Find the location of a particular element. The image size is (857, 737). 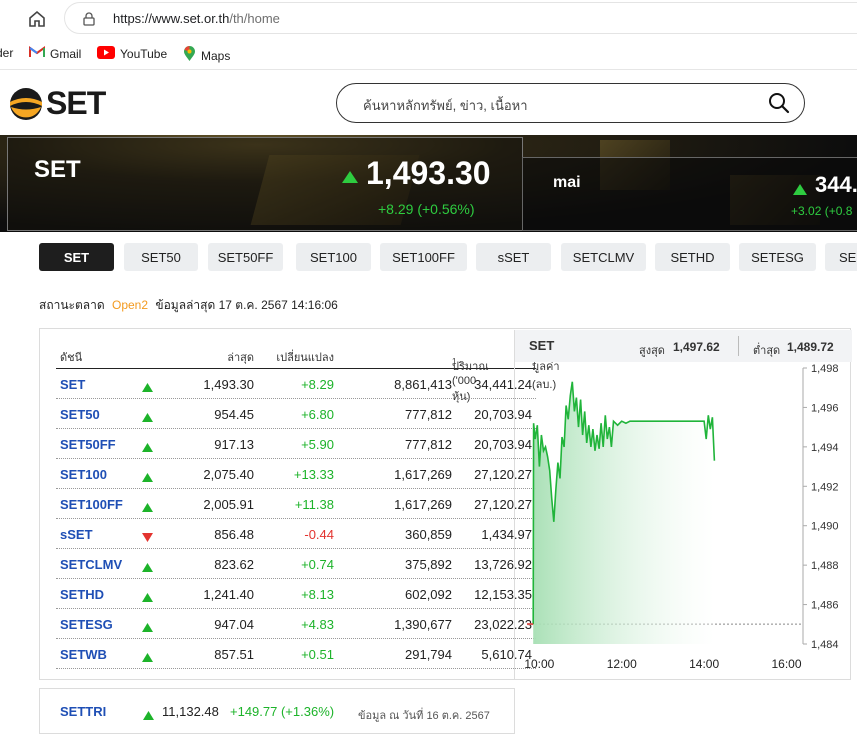

index-link: sSET is located at coordinates (76, 534).